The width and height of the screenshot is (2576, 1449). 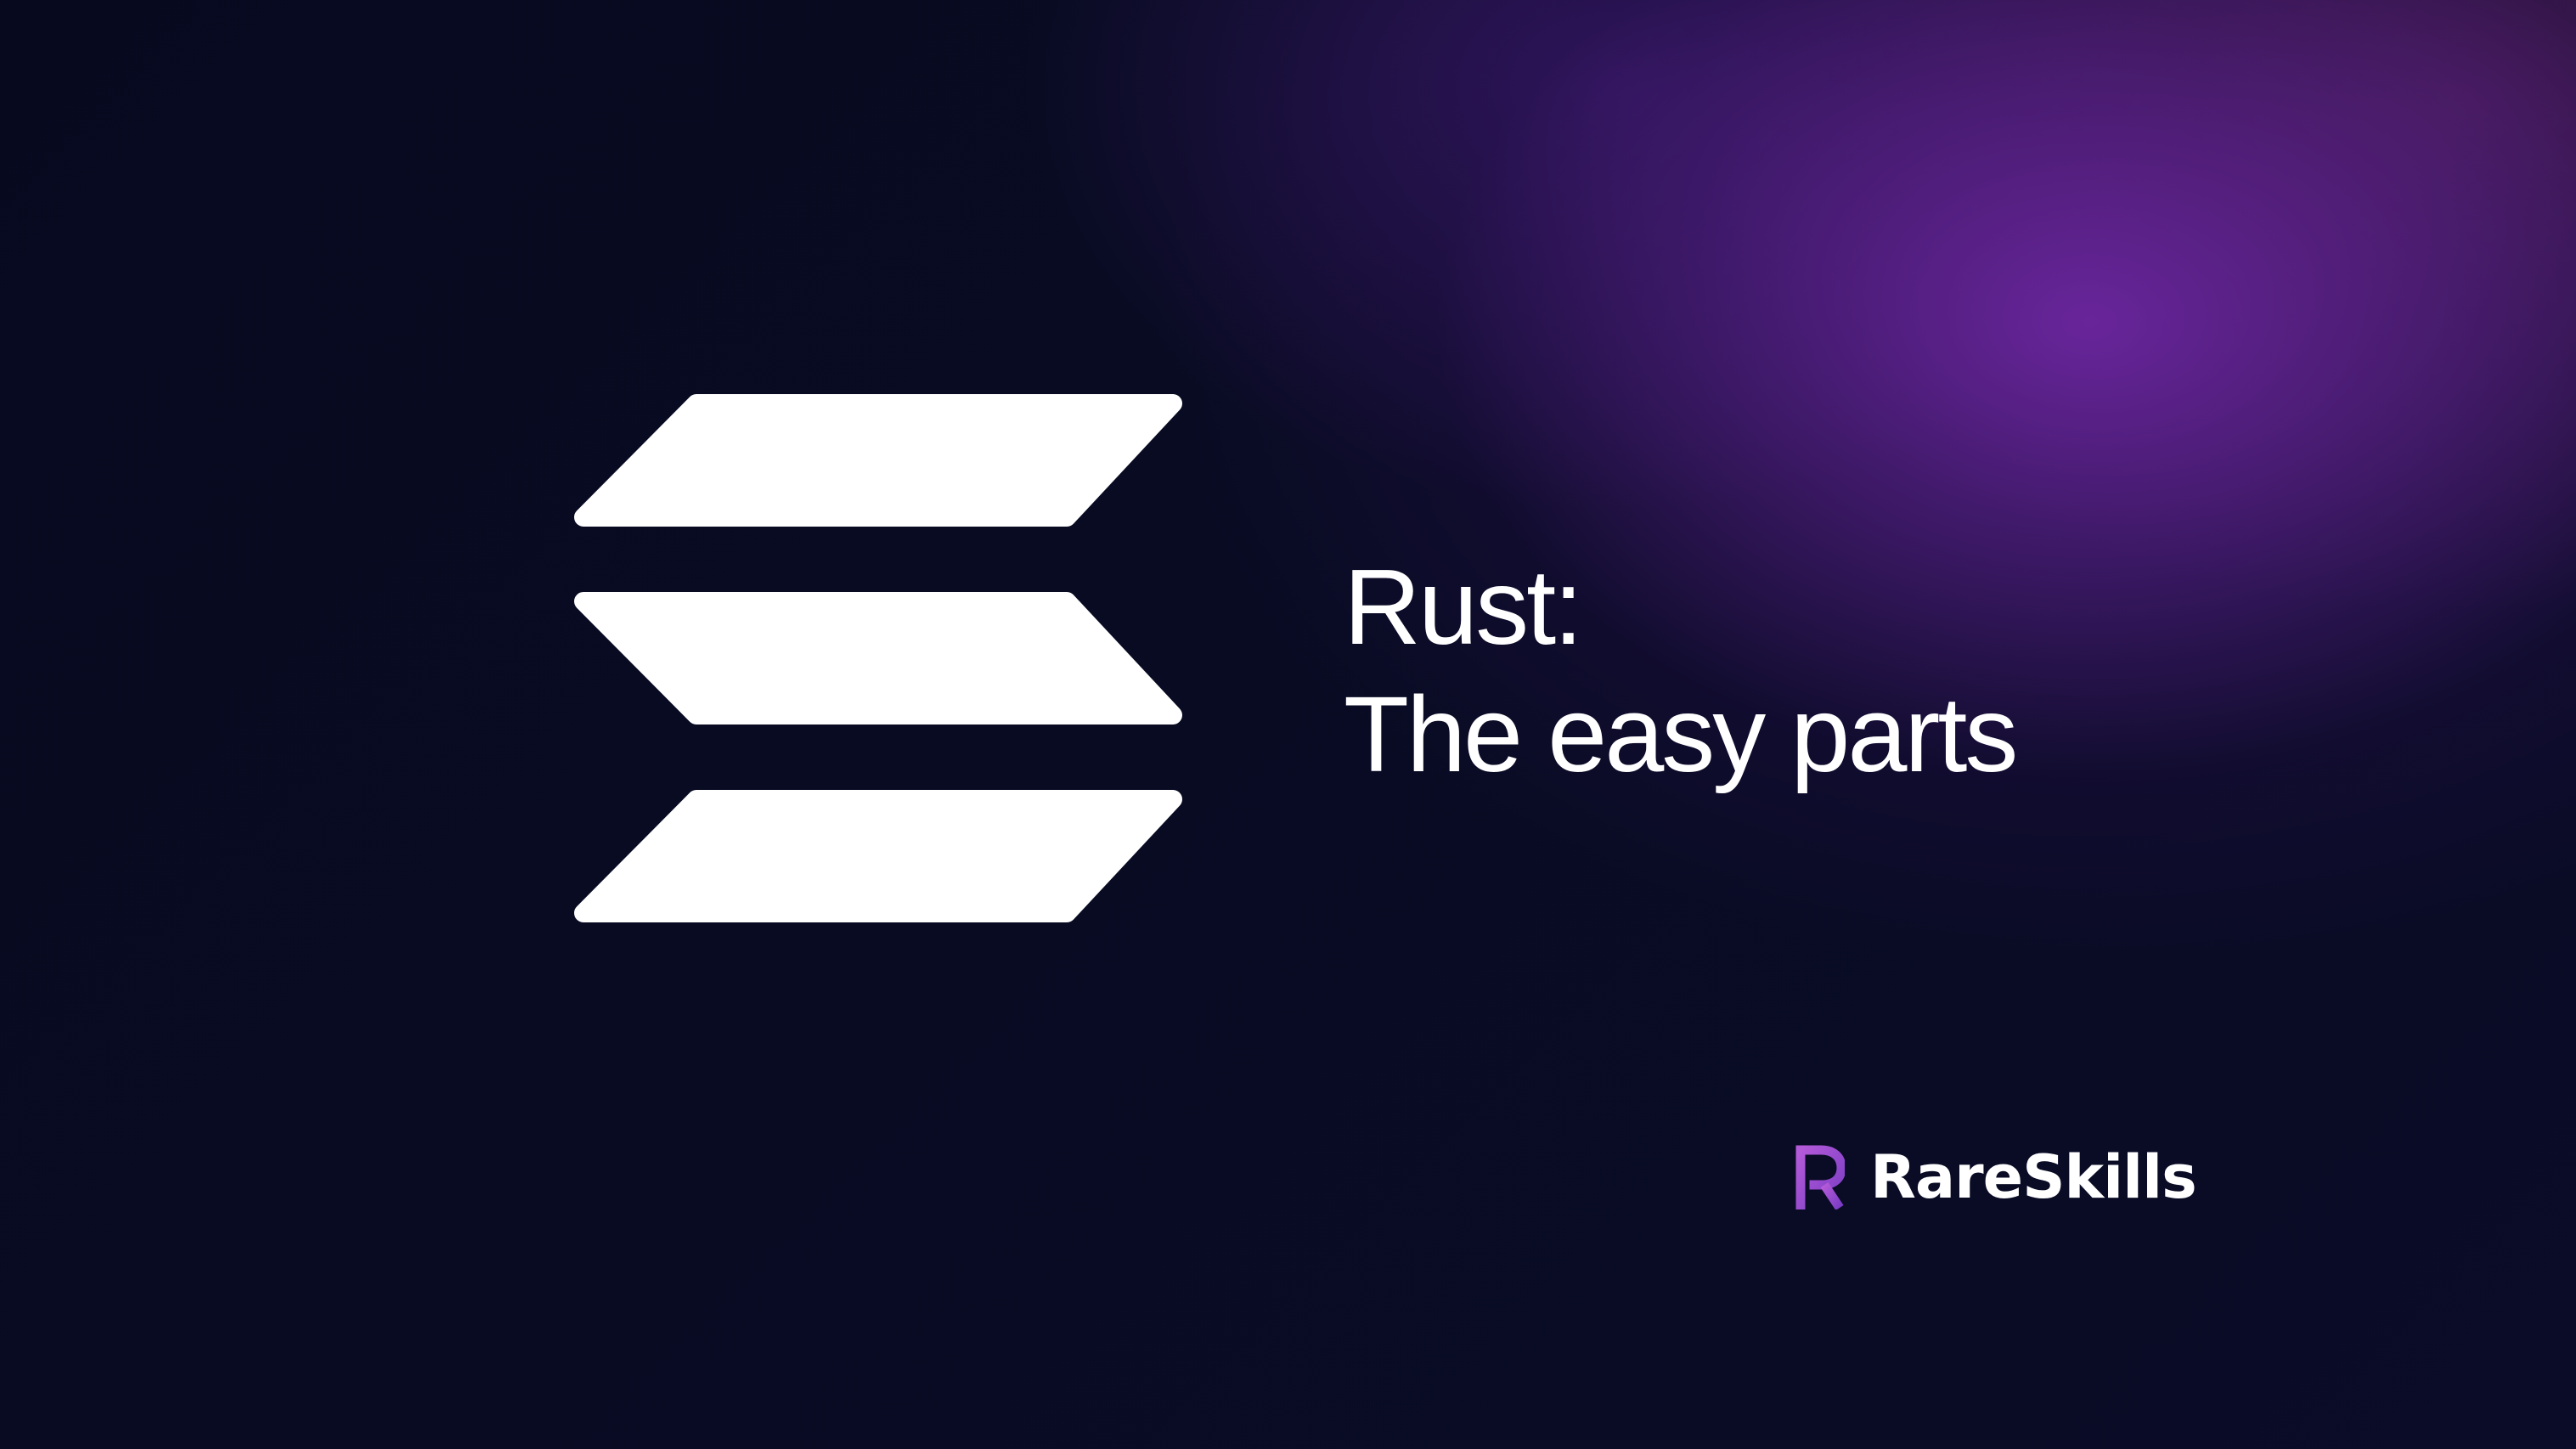 I want to click on title-line-1: Rust:, so click(x=1463, y=607).